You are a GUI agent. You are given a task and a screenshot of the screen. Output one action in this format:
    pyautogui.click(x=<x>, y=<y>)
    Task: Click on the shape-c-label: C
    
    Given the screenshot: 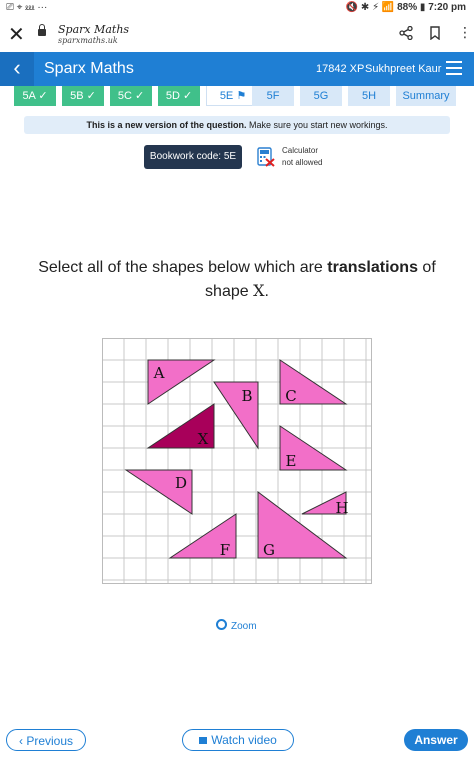 What is the action you would take?
    pyautogui.click(x=290, y=396)
    